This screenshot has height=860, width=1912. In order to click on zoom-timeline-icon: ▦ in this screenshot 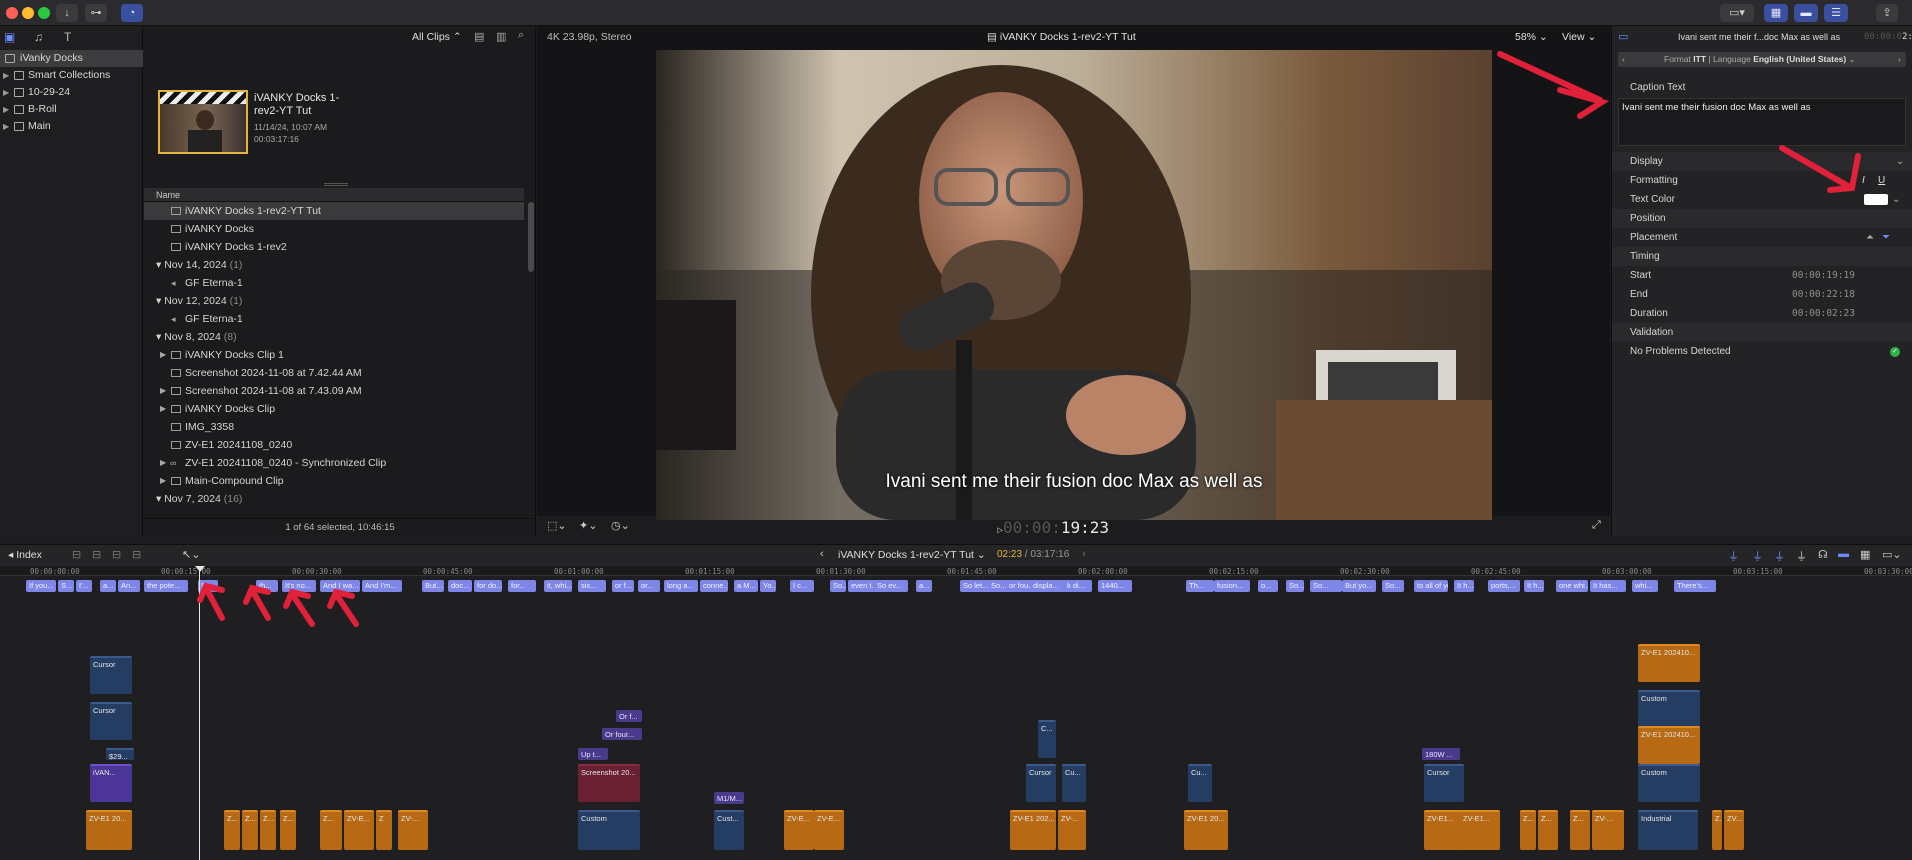, I will do `click(1865, 554)`.